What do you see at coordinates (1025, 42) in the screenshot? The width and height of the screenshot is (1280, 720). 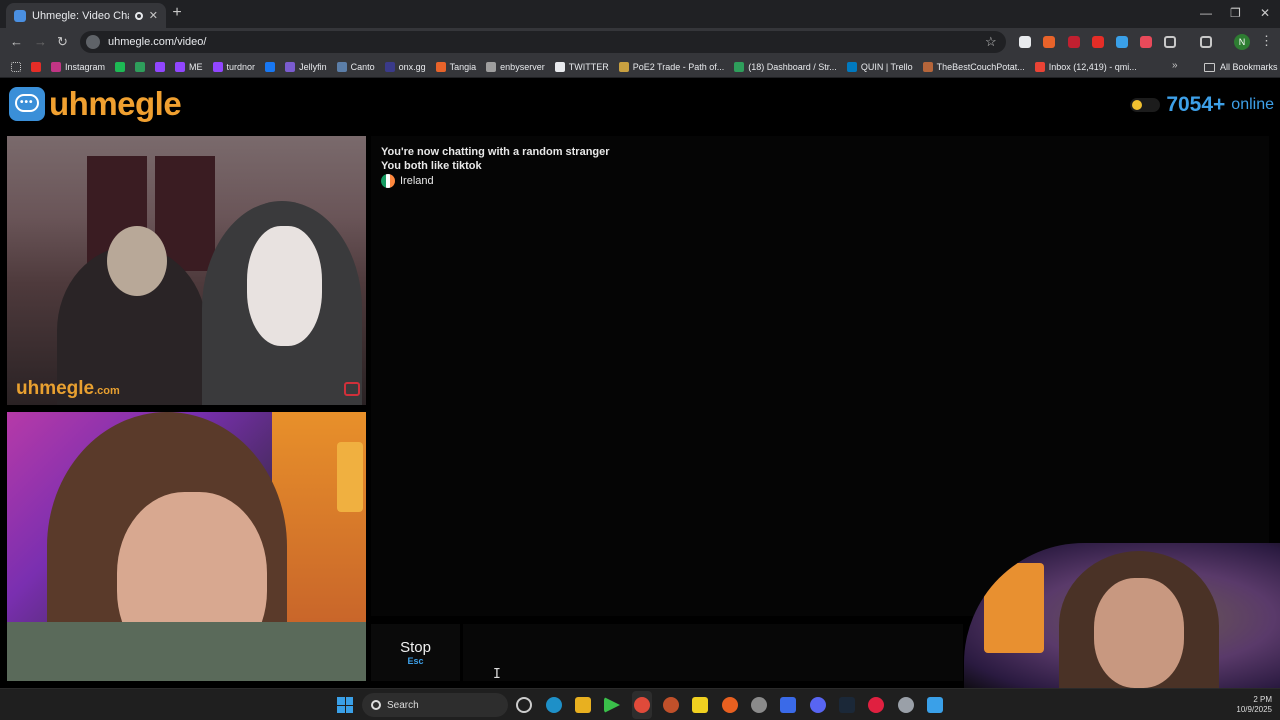 I see `extension-k-icon` at bounding box center [1025, 42].